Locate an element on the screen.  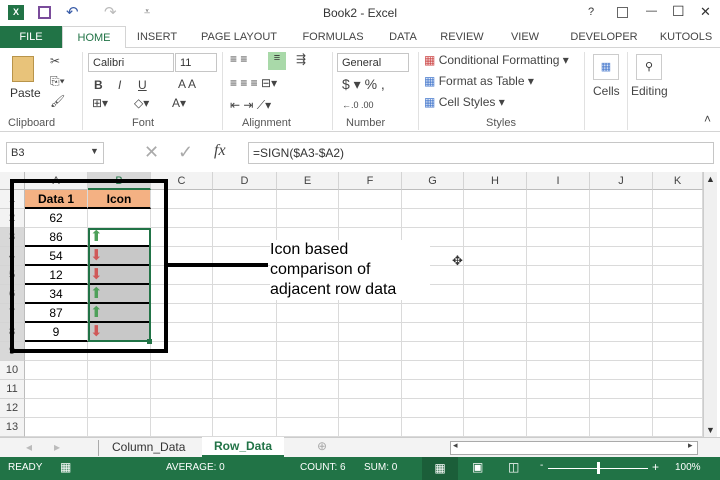
cell-I4 is located at coordinates (558, 256).